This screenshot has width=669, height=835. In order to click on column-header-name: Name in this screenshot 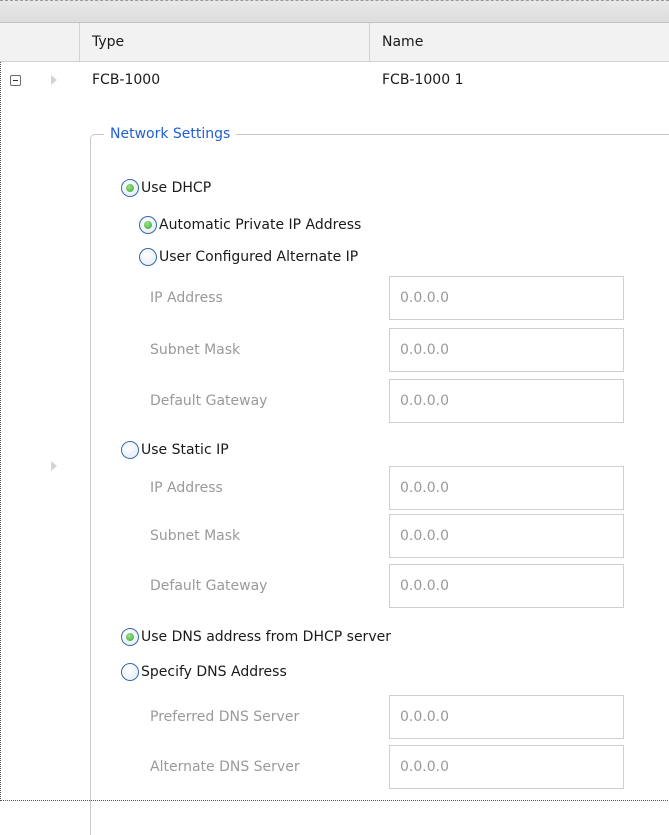, I will do `click(402, 42)`.